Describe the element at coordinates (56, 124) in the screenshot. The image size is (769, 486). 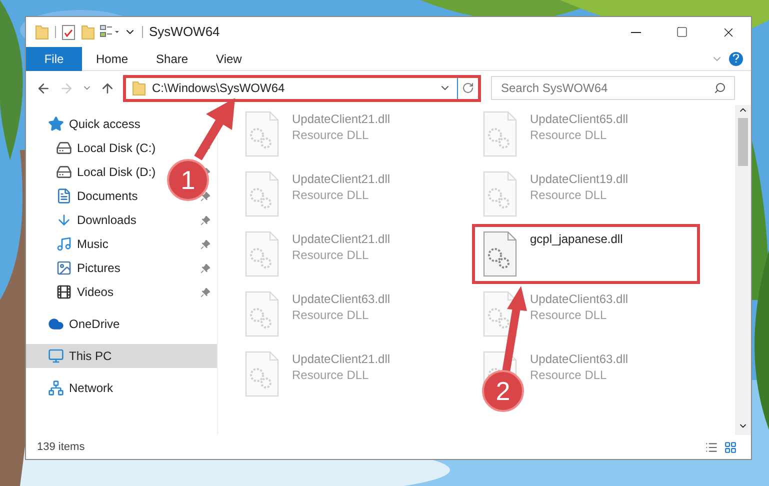
I see `star-icon` at that location.